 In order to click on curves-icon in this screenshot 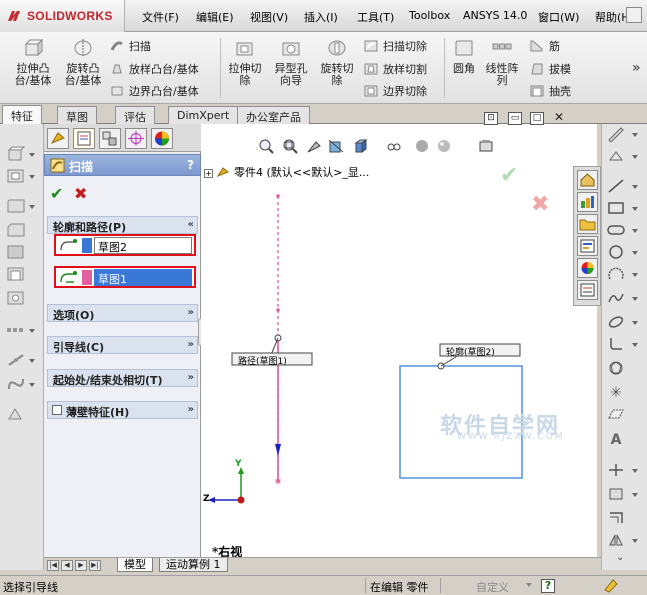, I will do `click(16, 384)`.